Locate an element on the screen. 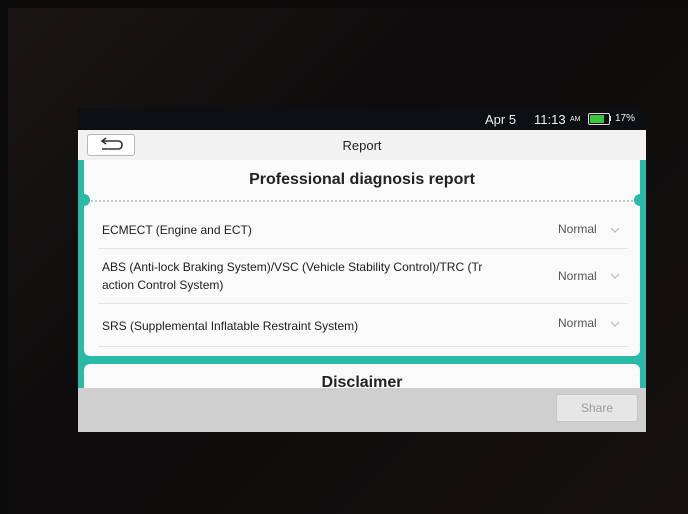  status-ampm: AM is located at coordinates (575, 119).